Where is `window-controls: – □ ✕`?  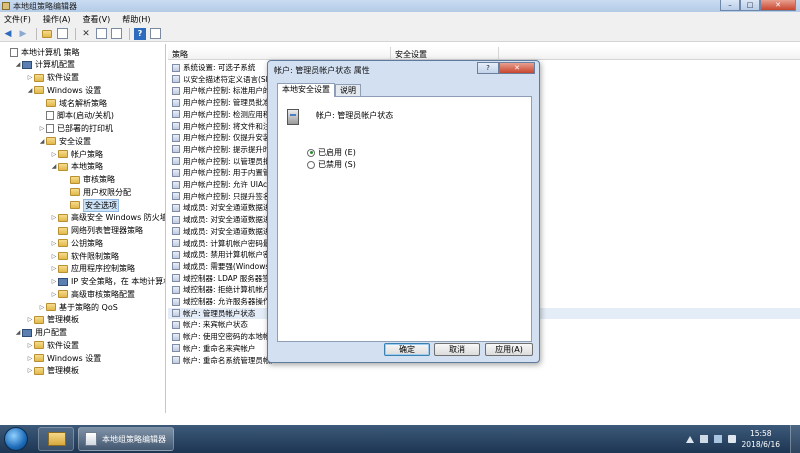
window-controls: – □ ✕ is located at coordinates (758, 5).